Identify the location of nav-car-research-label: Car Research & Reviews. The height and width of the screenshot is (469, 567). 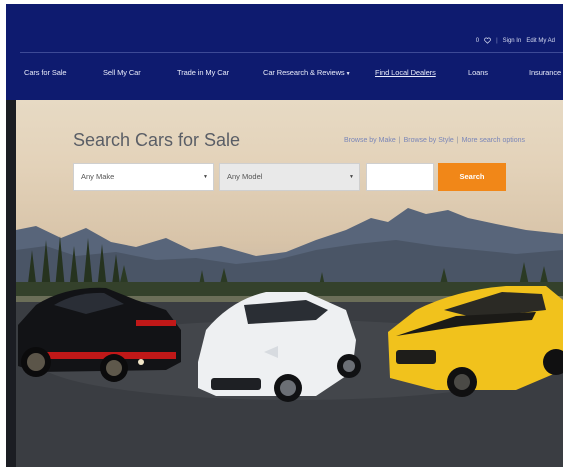
(304, 72).